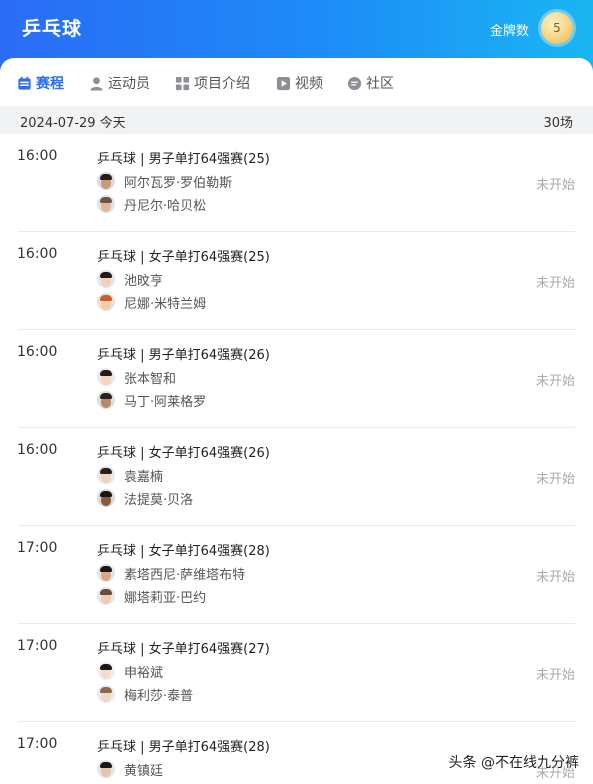  Describe the element at coordinates (185, 575) in the screenshot. I see `player-name: 素塔西尼·萨维塔布特` at that location.